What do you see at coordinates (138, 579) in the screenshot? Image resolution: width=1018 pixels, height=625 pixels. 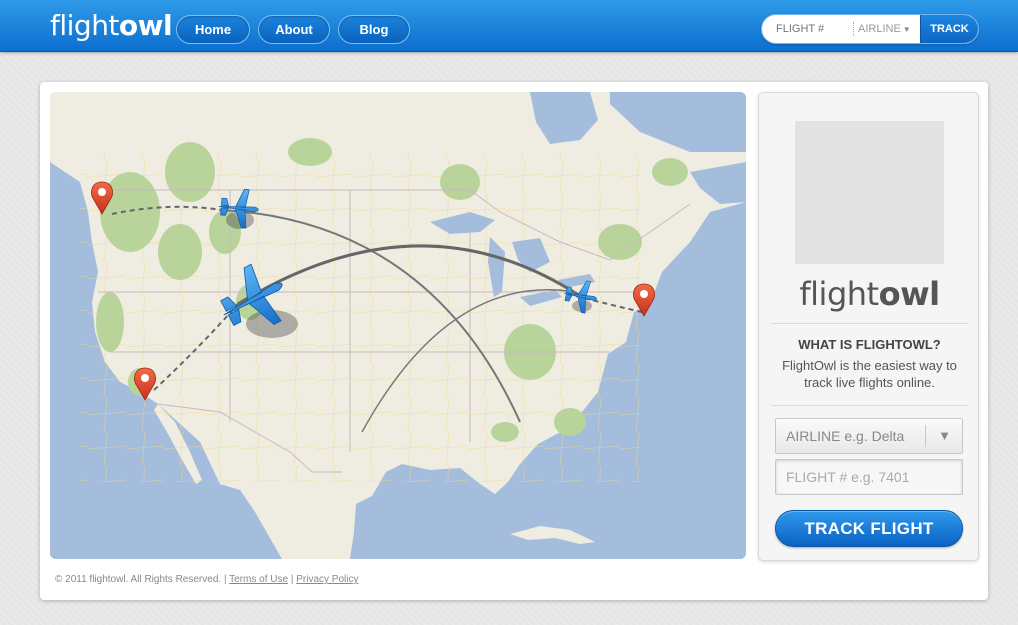 I see `copyright-text: © 2011 flightowl. All Rights Reserved.` at bounding box center [138, 579].